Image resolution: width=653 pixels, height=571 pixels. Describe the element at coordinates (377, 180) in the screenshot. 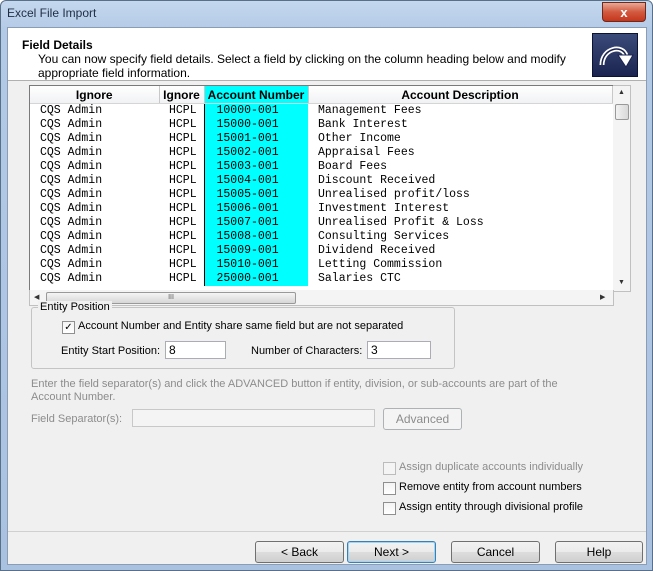

I see `cell-account-description: Discount Received` at that location.